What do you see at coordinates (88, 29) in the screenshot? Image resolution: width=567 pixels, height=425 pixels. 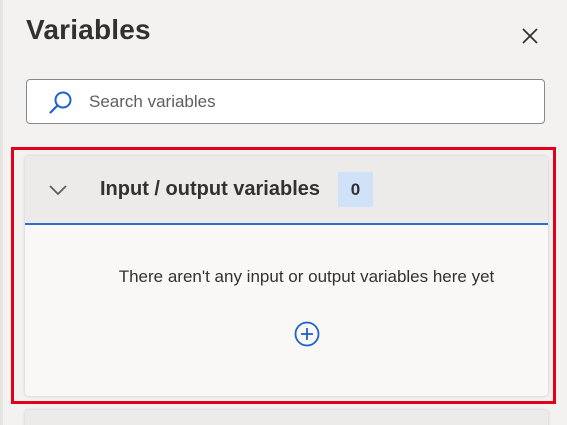 I see `panel-title: Variables` at bounding box center [88, 29].